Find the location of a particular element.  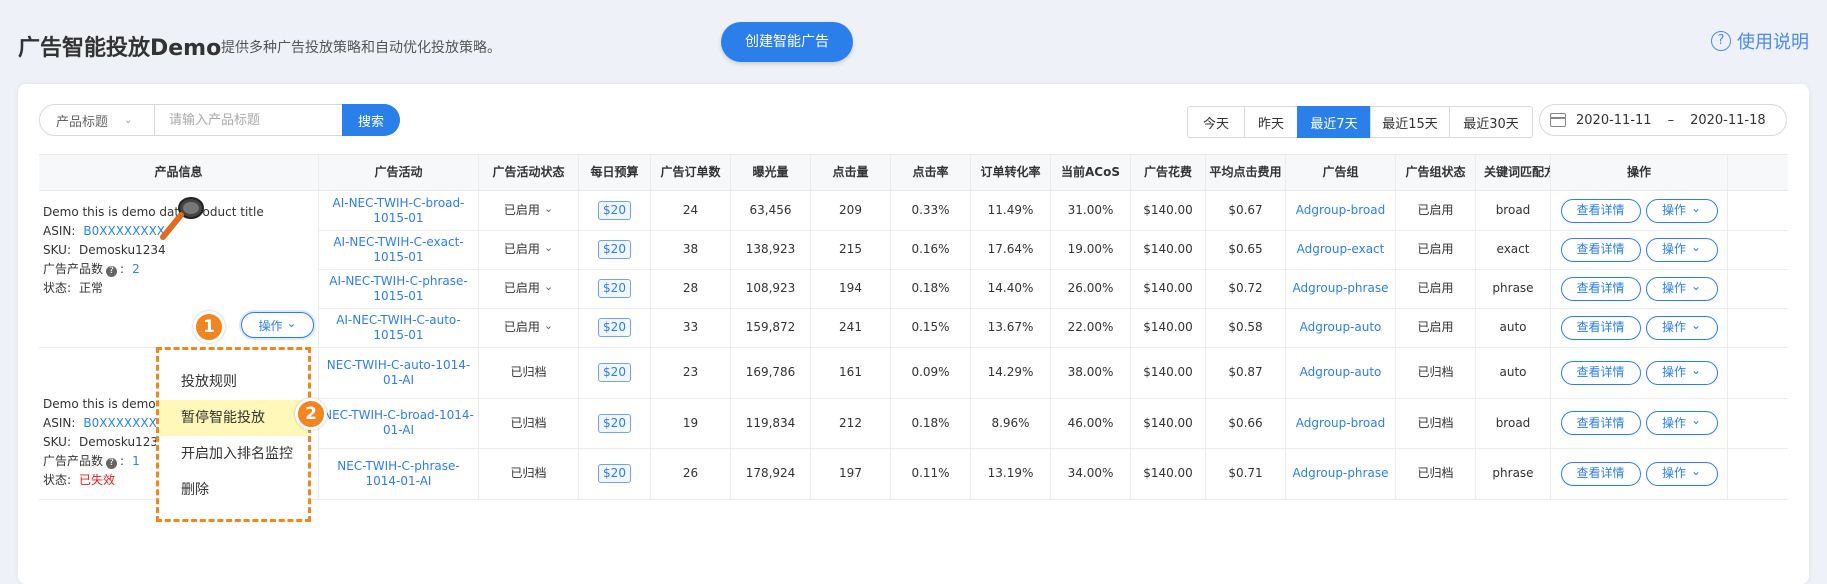

help-link: ? 使用说明 is located at coordinates (1760, 41).